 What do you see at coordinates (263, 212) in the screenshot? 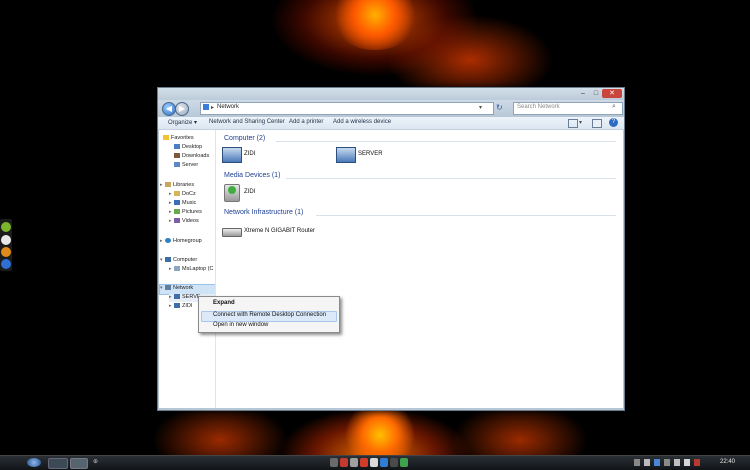
I see `group-title-network-infrastructure: Network Infrastructure (1)` at bounding box center [263, 212].